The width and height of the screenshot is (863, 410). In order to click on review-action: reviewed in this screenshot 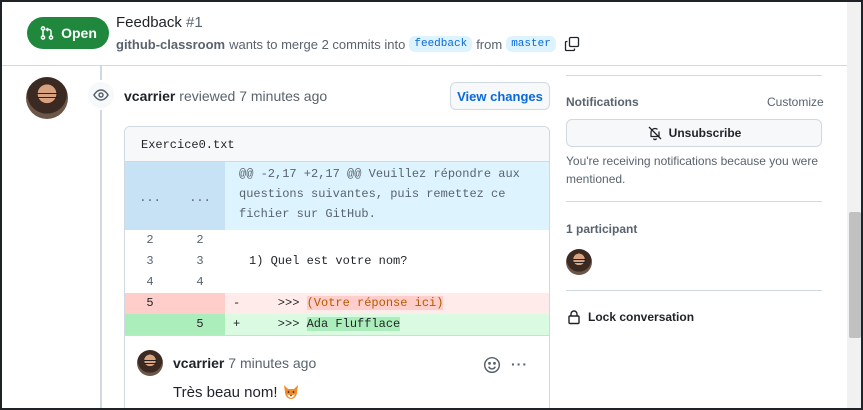, I will do `click(207, 96)`.